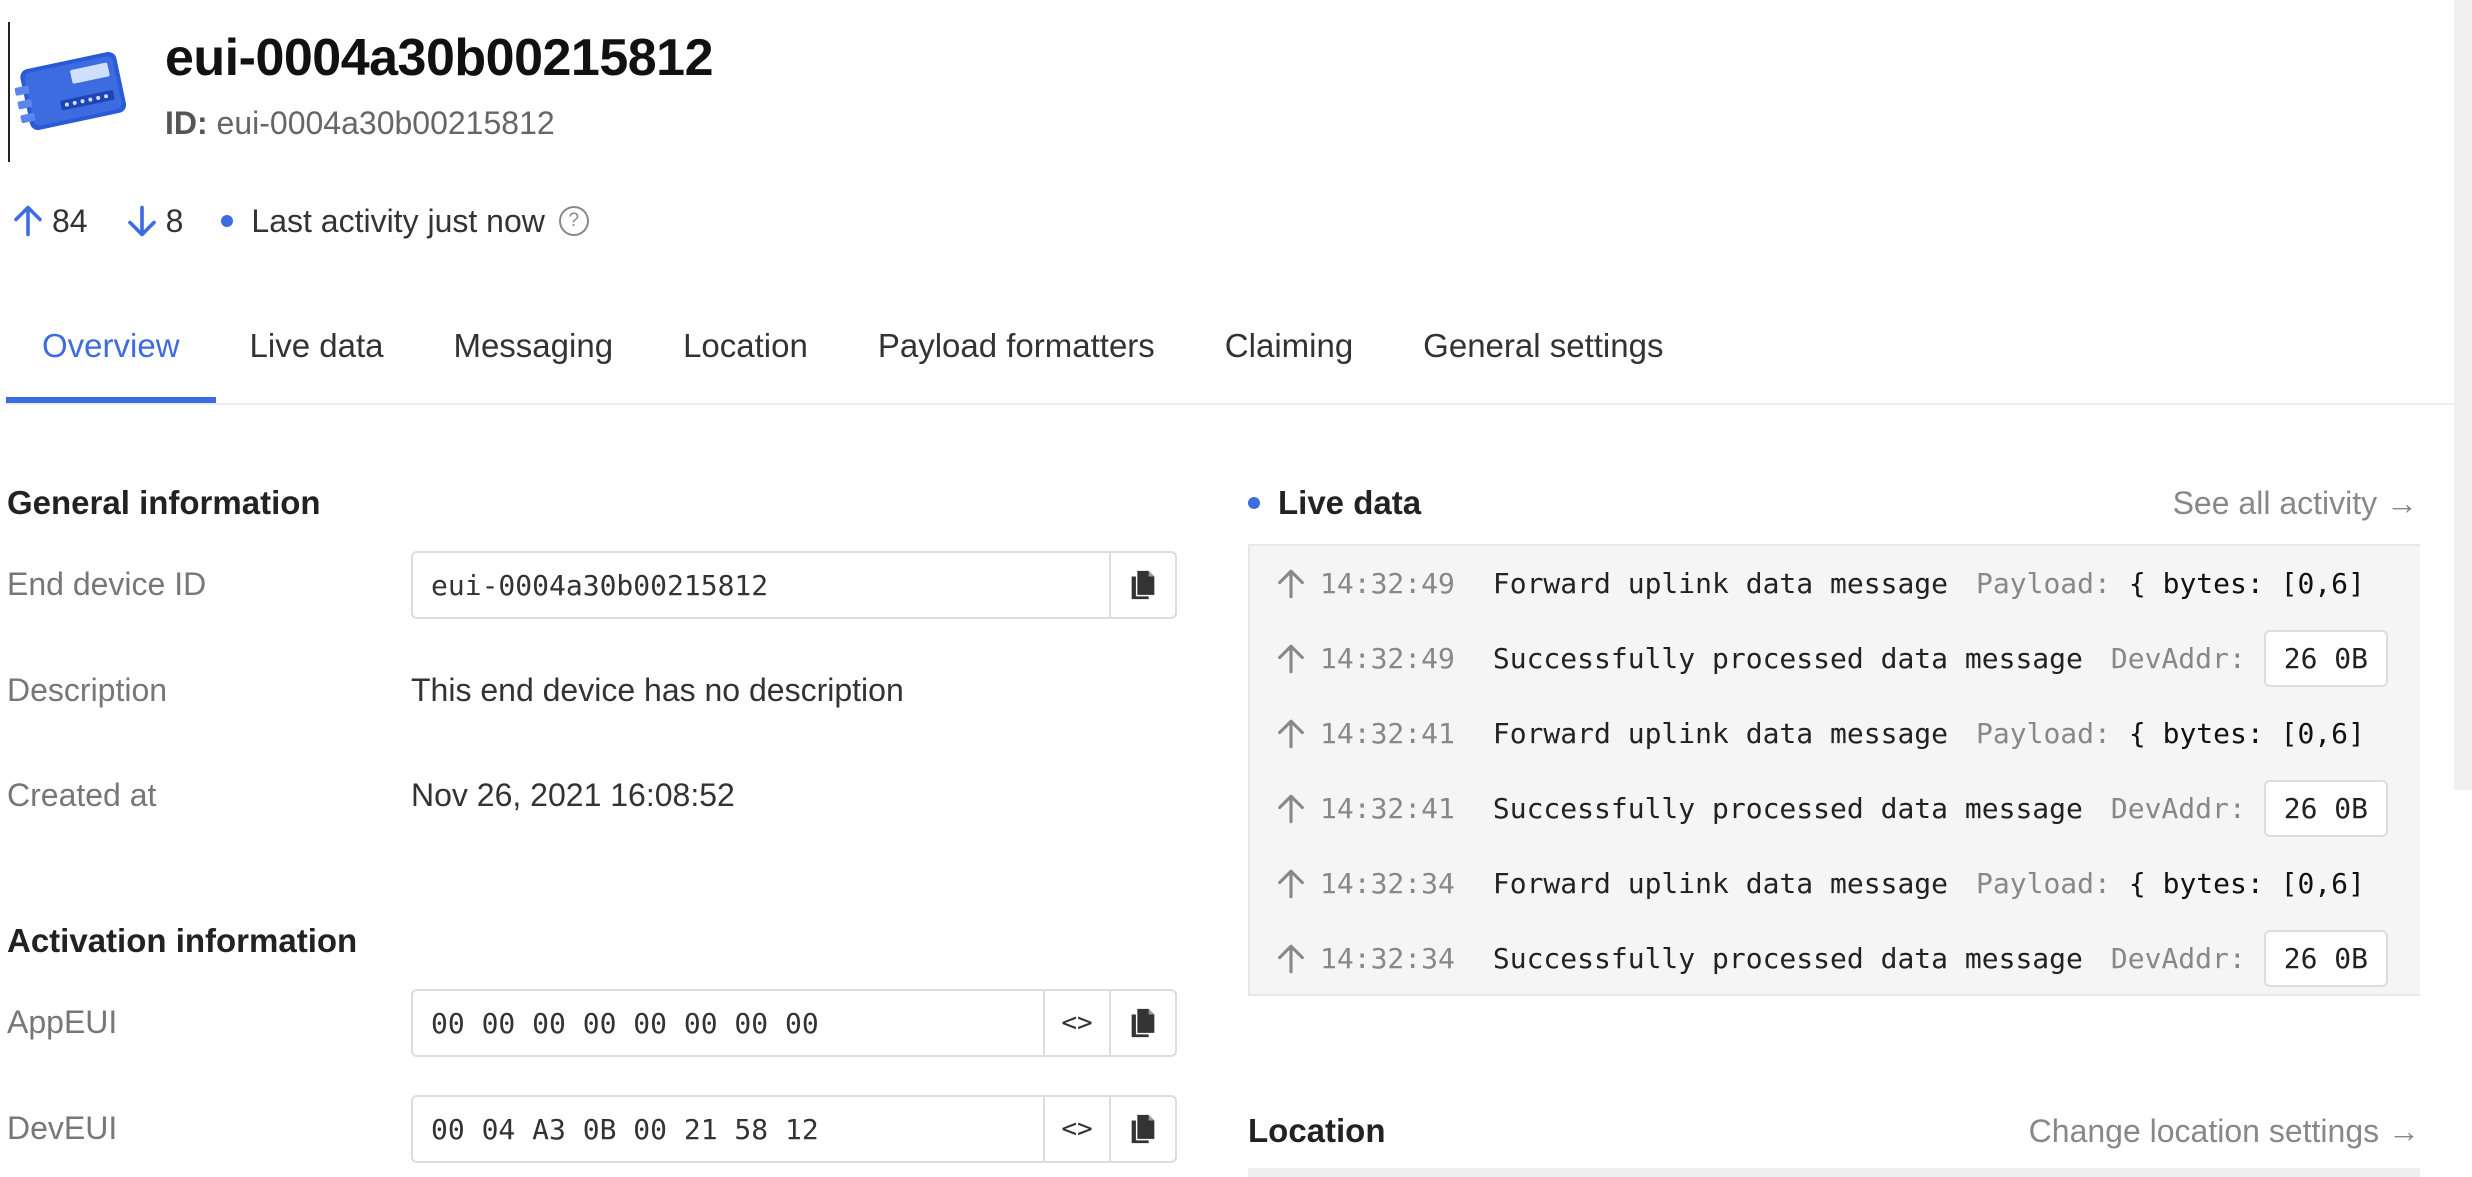  What do you see at coordinates (1289, 353) in the screenshot?
I see `tab-claiming: Claiming` at bounding box center [1289, 353].